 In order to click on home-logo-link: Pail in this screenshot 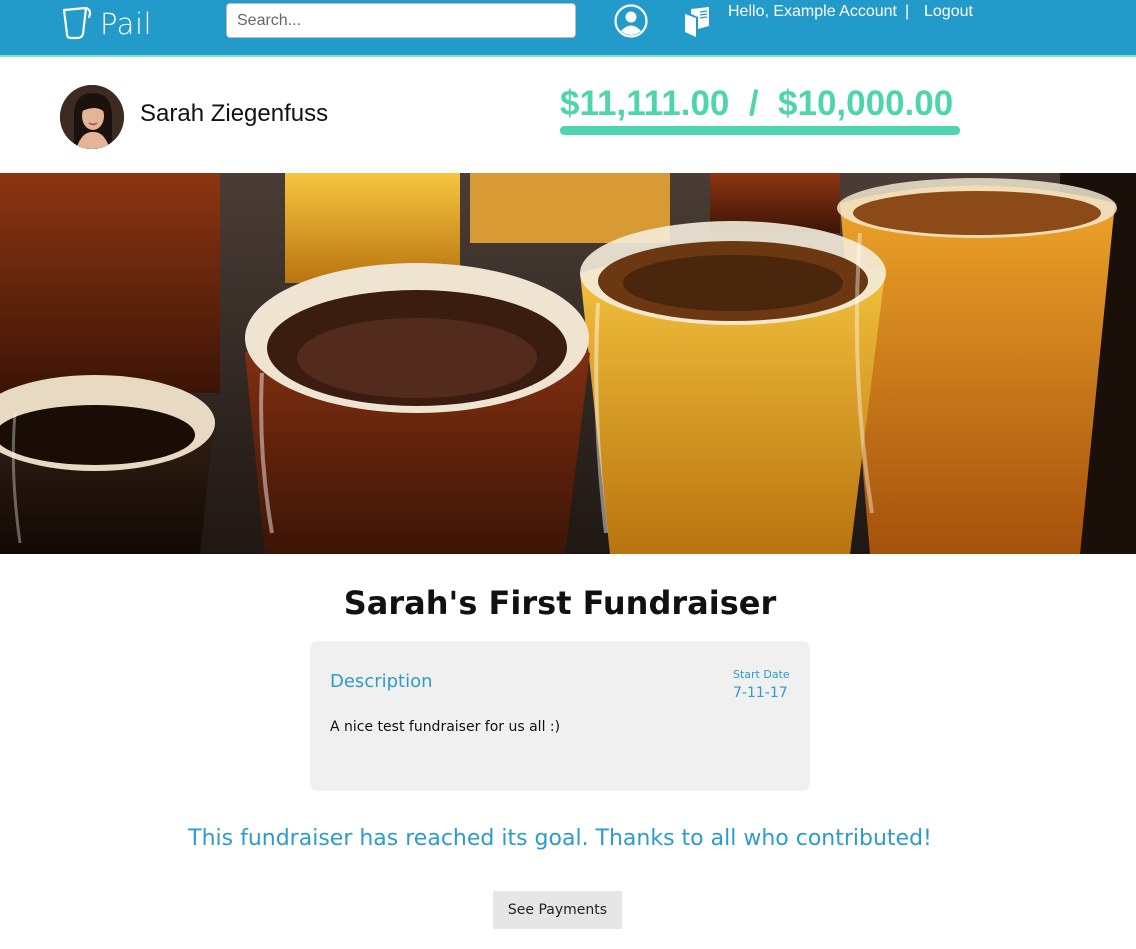, I will do `click(106, 24)`.